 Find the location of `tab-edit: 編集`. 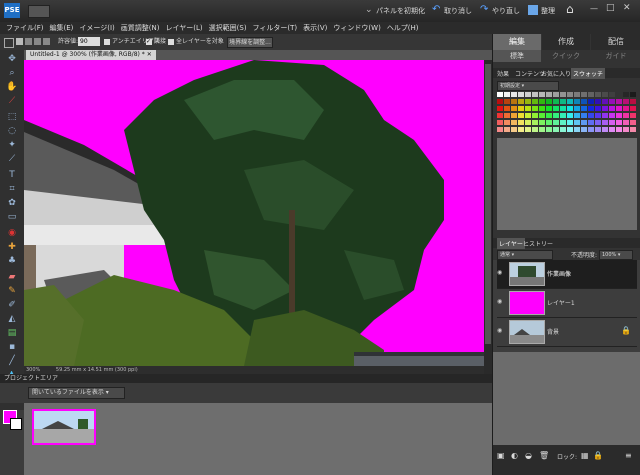

tab-edit: 編集 is located at coordinates (517, 42).